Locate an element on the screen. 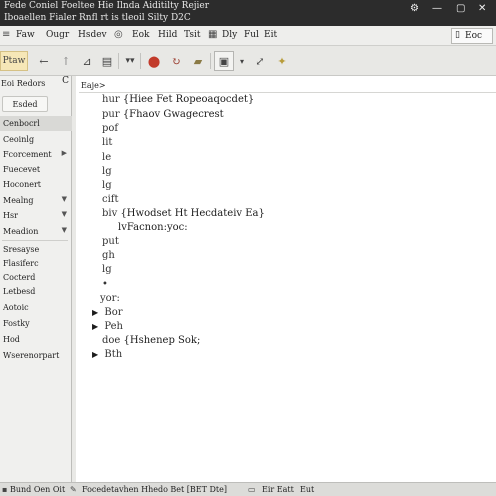  menu-right-label: Eoc is located at coordinates (474, 36).